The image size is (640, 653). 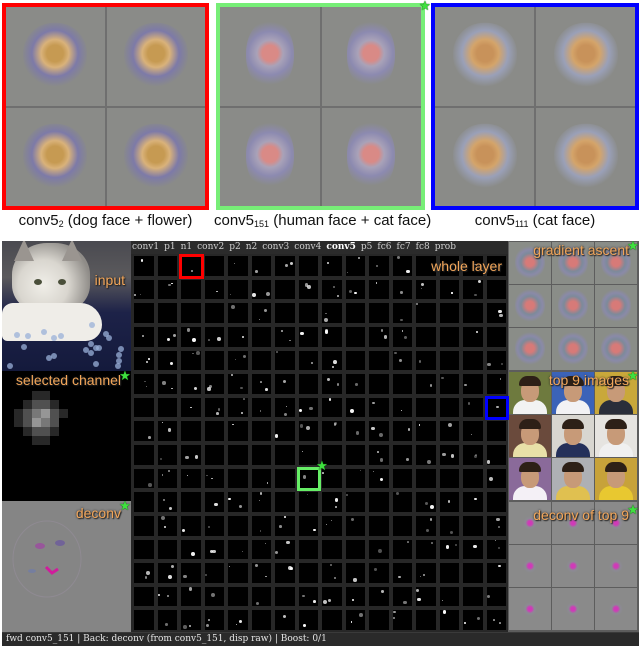 I want to click on layer-tab-p5: p5, so click(x=367, y=247).